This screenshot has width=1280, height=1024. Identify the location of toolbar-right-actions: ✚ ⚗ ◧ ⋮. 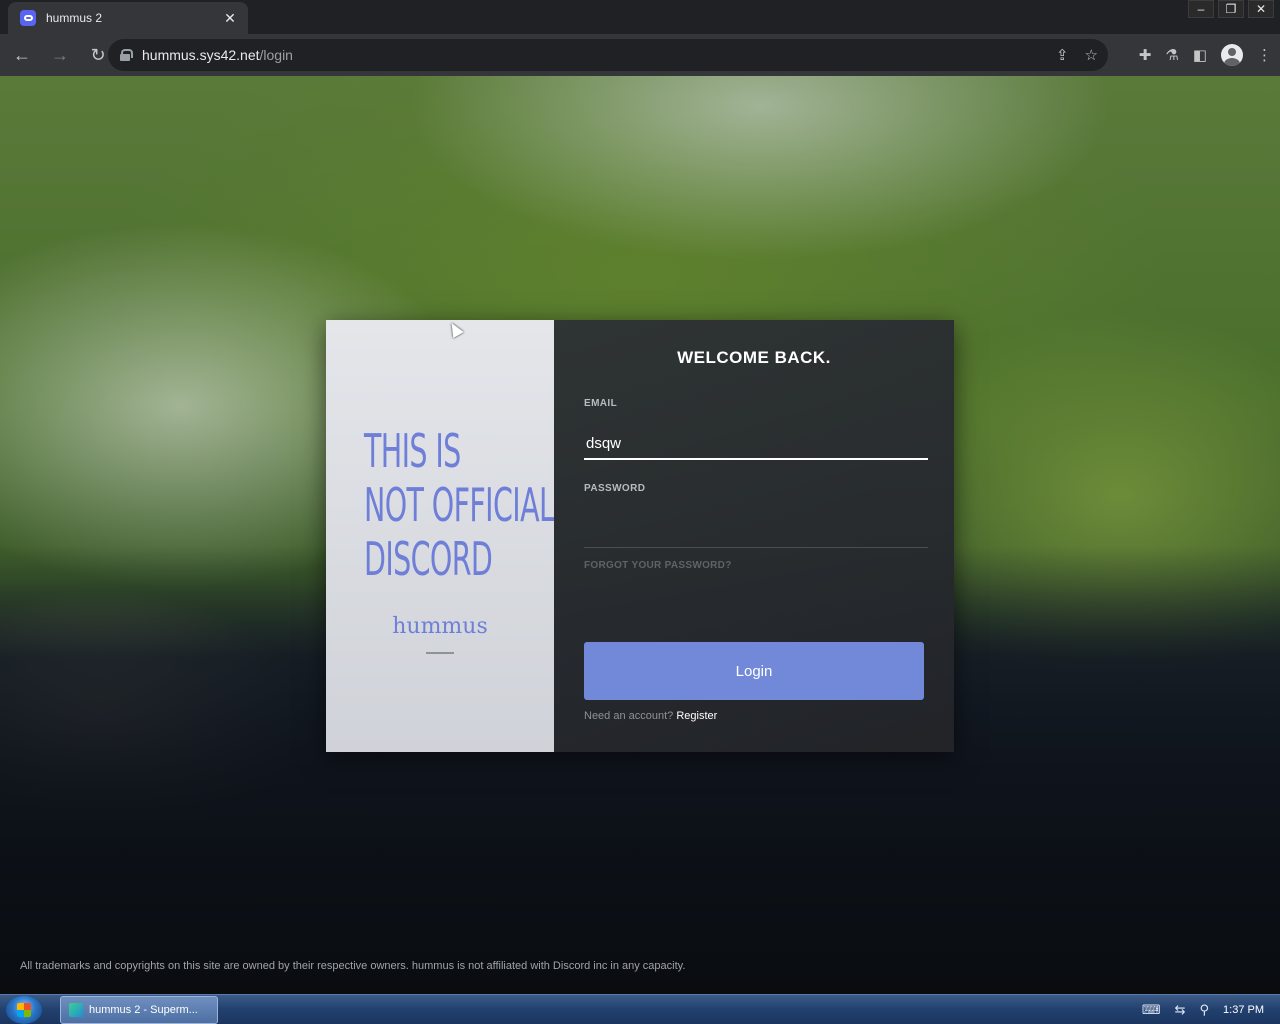
(1205, 55).